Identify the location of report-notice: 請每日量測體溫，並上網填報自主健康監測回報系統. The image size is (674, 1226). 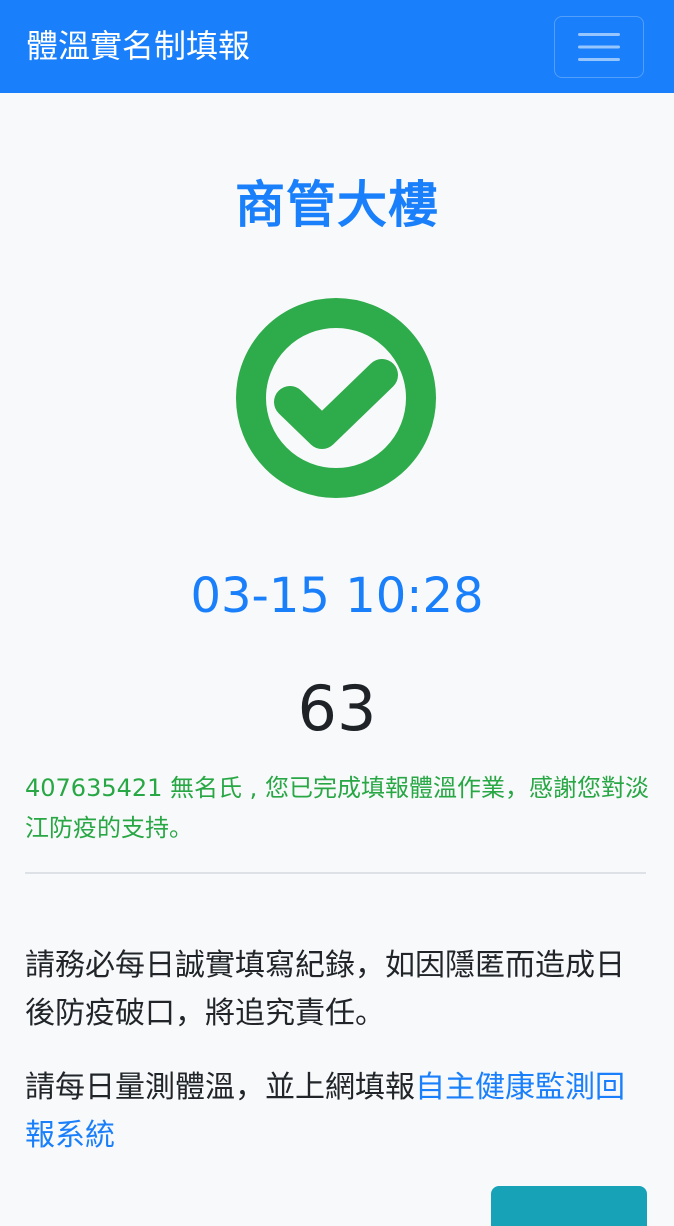
(337, 1112).